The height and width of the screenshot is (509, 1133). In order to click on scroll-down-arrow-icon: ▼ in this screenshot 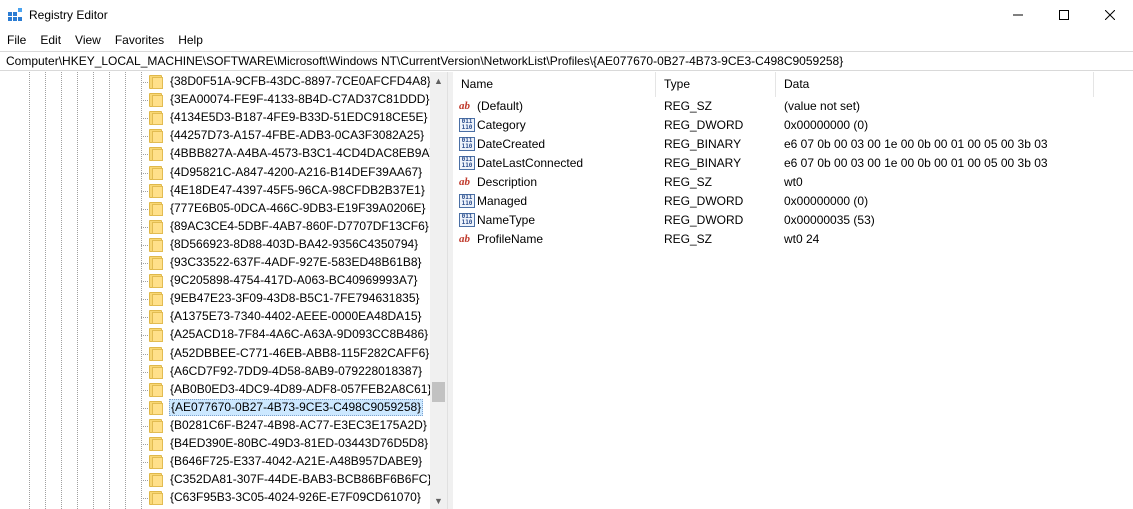, I will do `click(438, 500)`.